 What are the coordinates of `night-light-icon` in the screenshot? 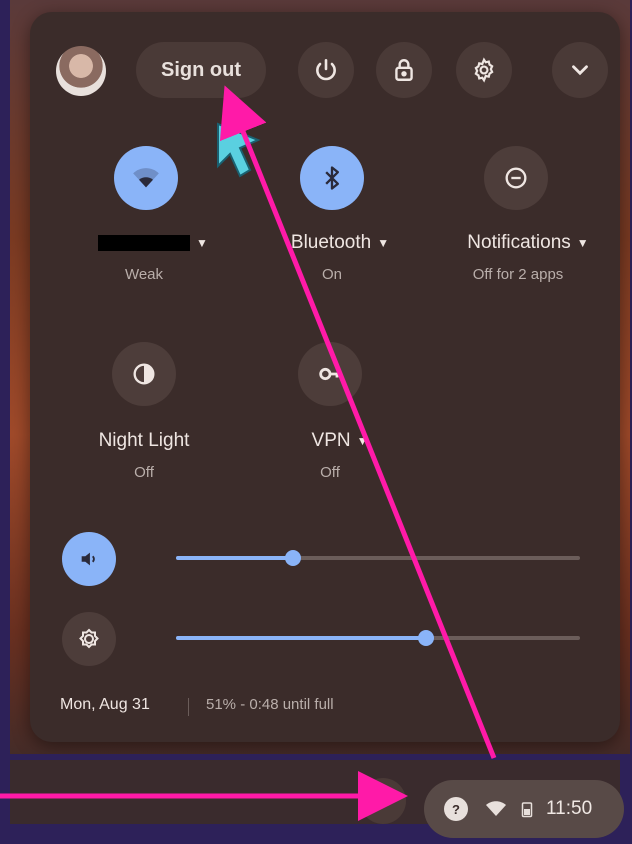 It's located at (144, 374).